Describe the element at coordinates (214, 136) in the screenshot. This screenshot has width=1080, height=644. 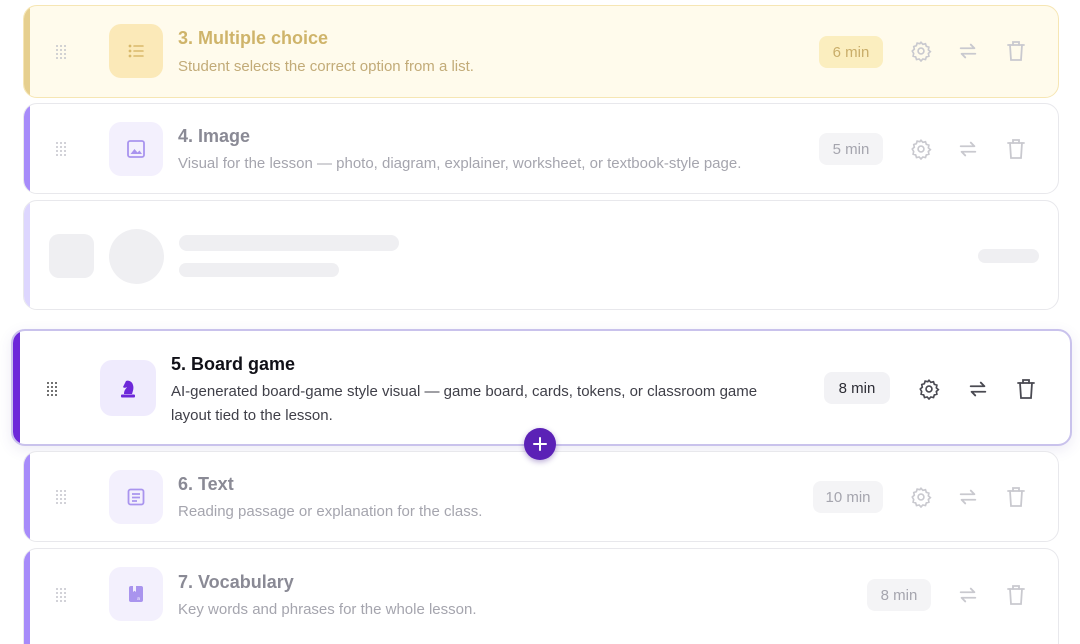
I see `activity-title: 4. Image` at that location.